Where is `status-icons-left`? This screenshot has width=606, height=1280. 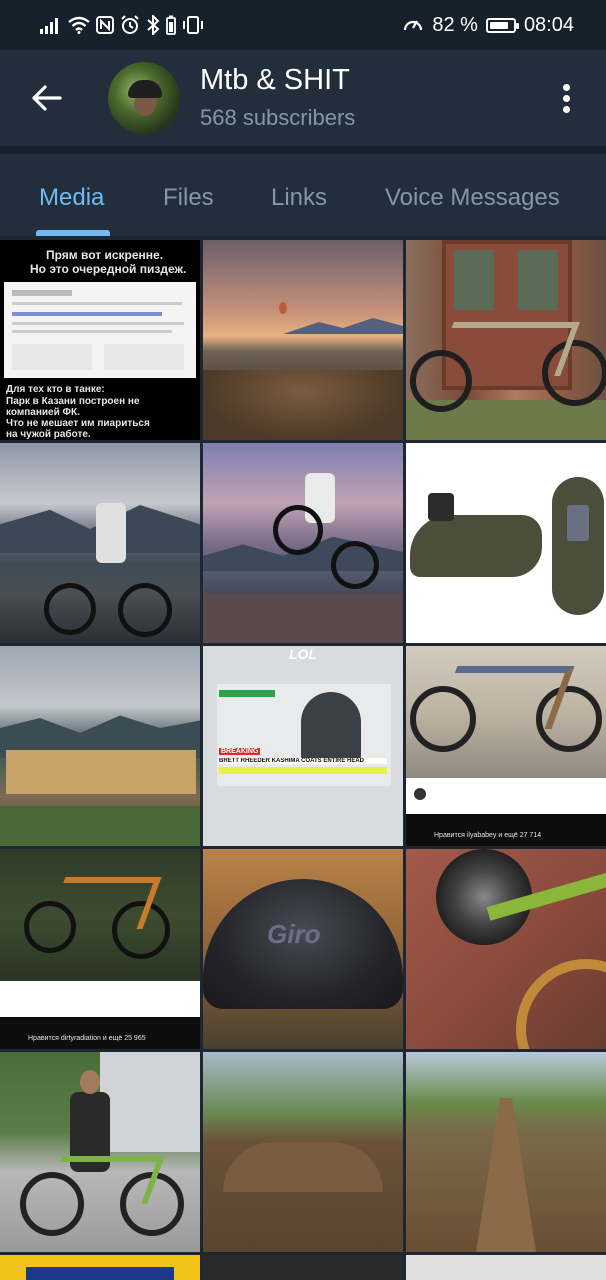
status-icons-left is located at coordinates (122, 25).